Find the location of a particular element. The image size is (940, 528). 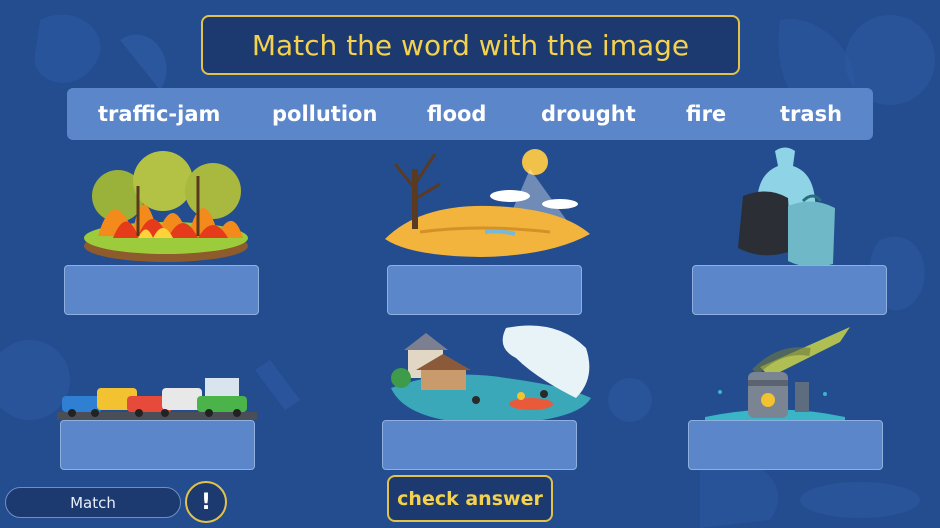

wildfire-image is located at coordinates (166, 206).